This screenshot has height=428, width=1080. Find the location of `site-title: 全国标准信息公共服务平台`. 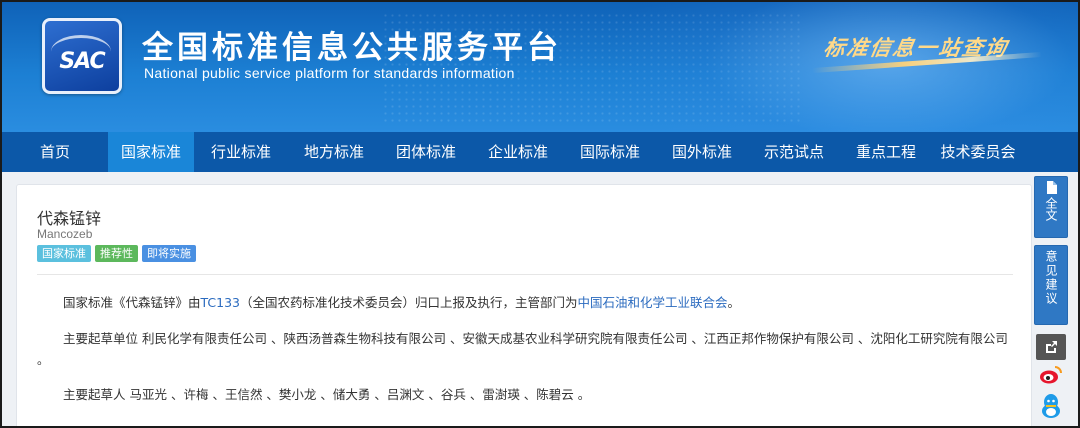

site-title: 全国标准信息公共服务平台 is located at coordinates (352, 48).